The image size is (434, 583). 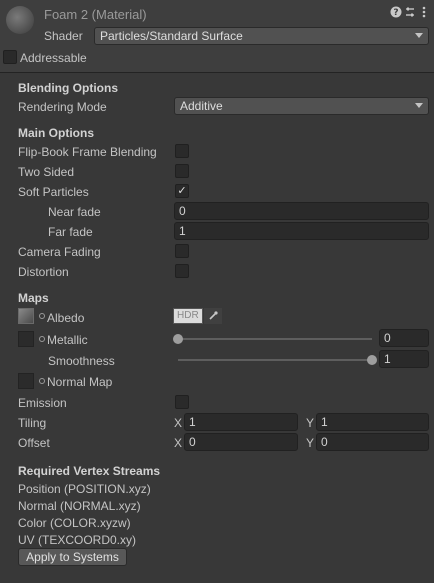 I want to click on offset-y-label: Y, so click(x=310, y=443).